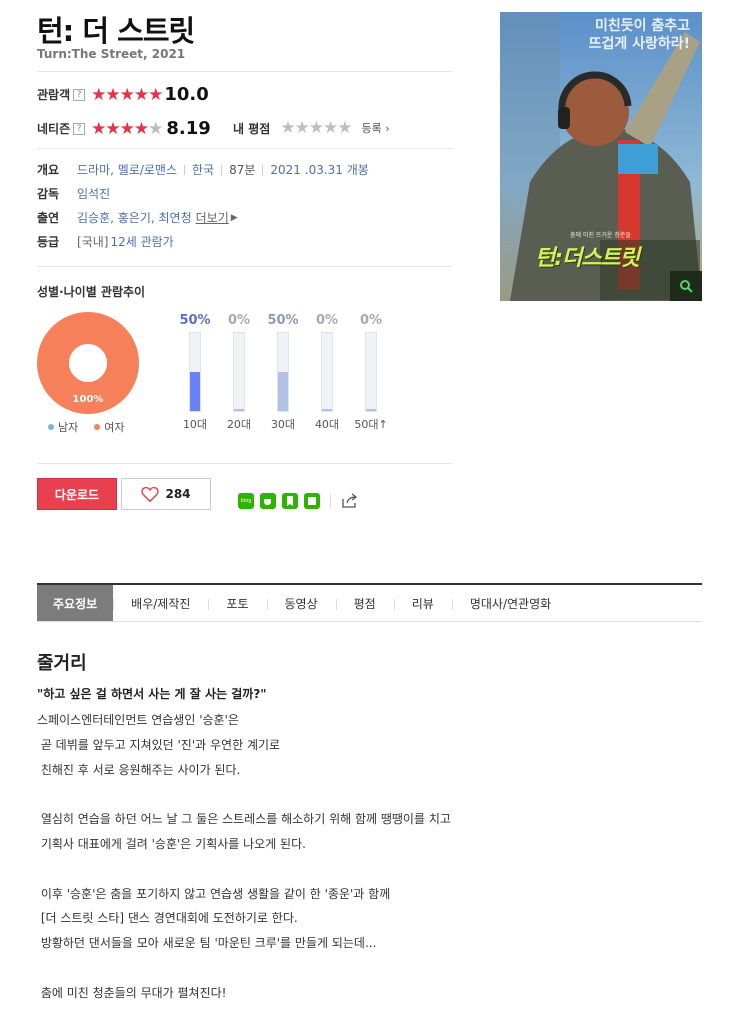  I want to click on tab-photo: 포토, so click(237, 603).